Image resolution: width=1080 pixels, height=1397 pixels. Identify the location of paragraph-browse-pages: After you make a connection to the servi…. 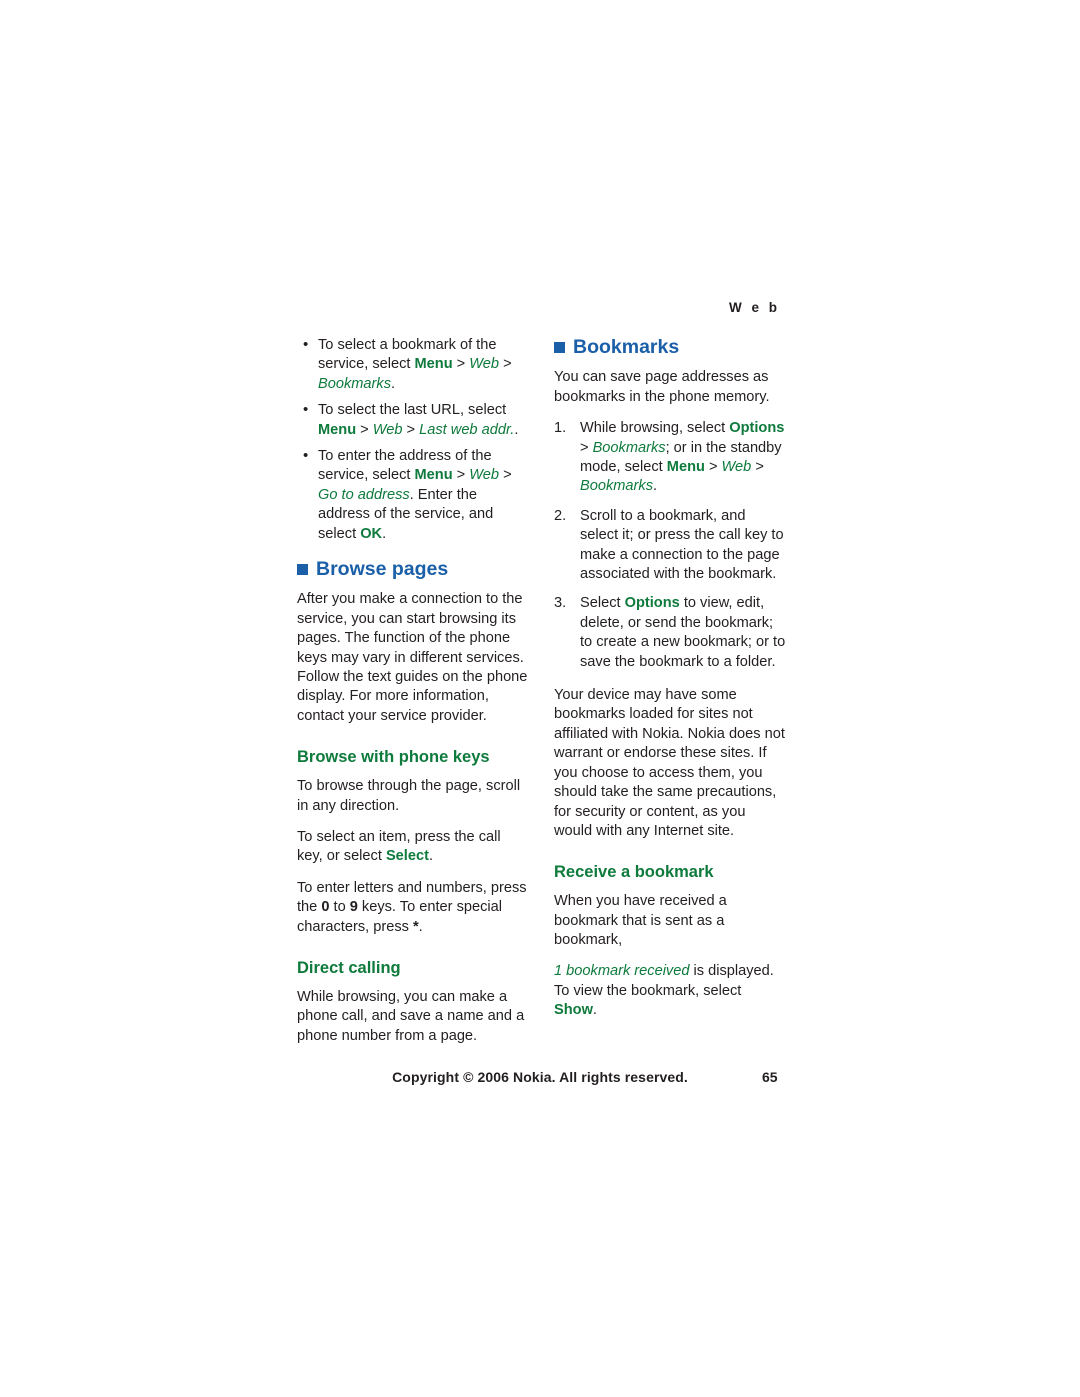
(412, 657).